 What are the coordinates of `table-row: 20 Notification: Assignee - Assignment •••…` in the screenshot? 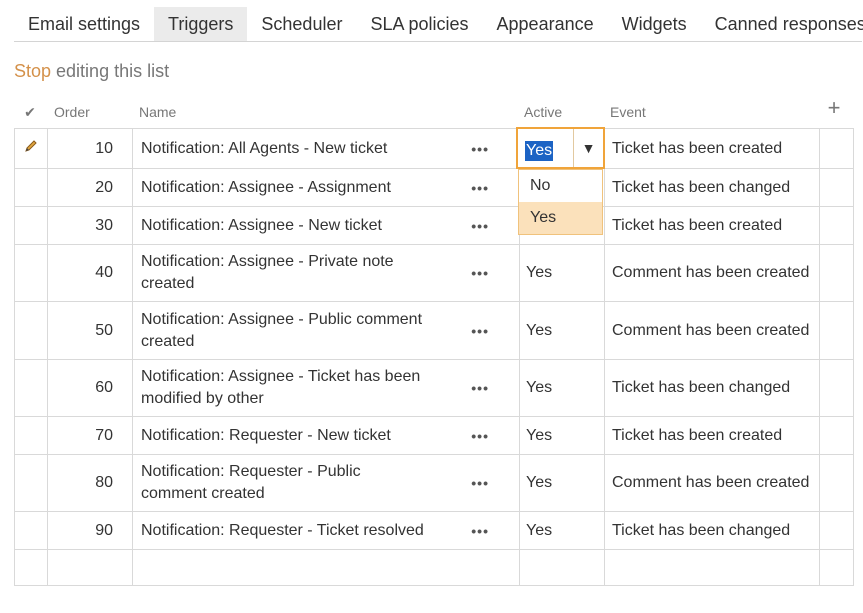 It's located at (434, 187).